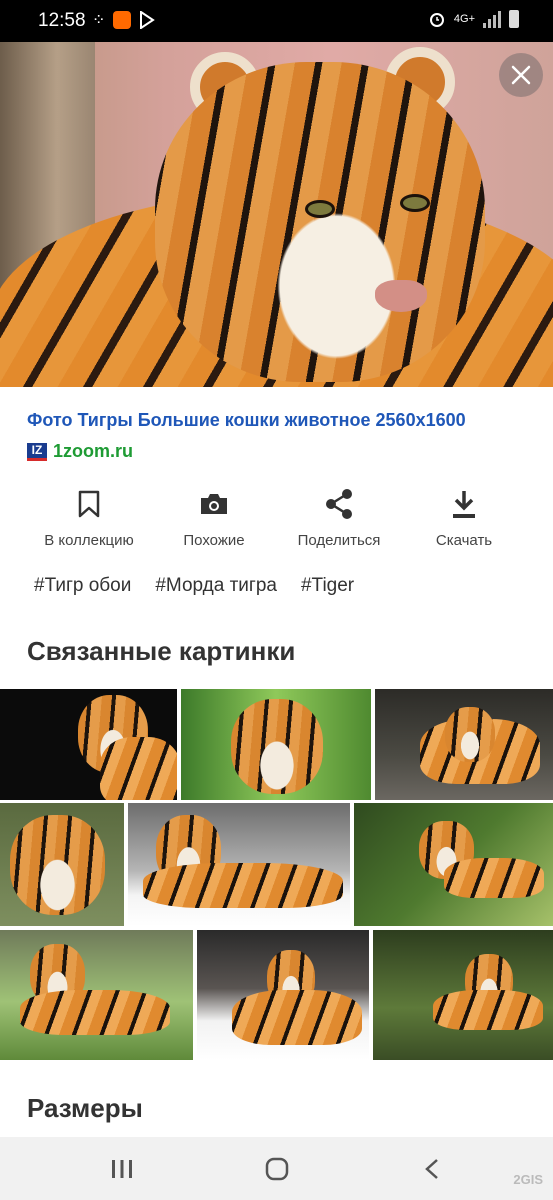 This screenshot has width=553, height=1200. What do you see at coordinates (492, 19) in the screenshot?
I see `signal-icon` at bounding box center [492, 19].